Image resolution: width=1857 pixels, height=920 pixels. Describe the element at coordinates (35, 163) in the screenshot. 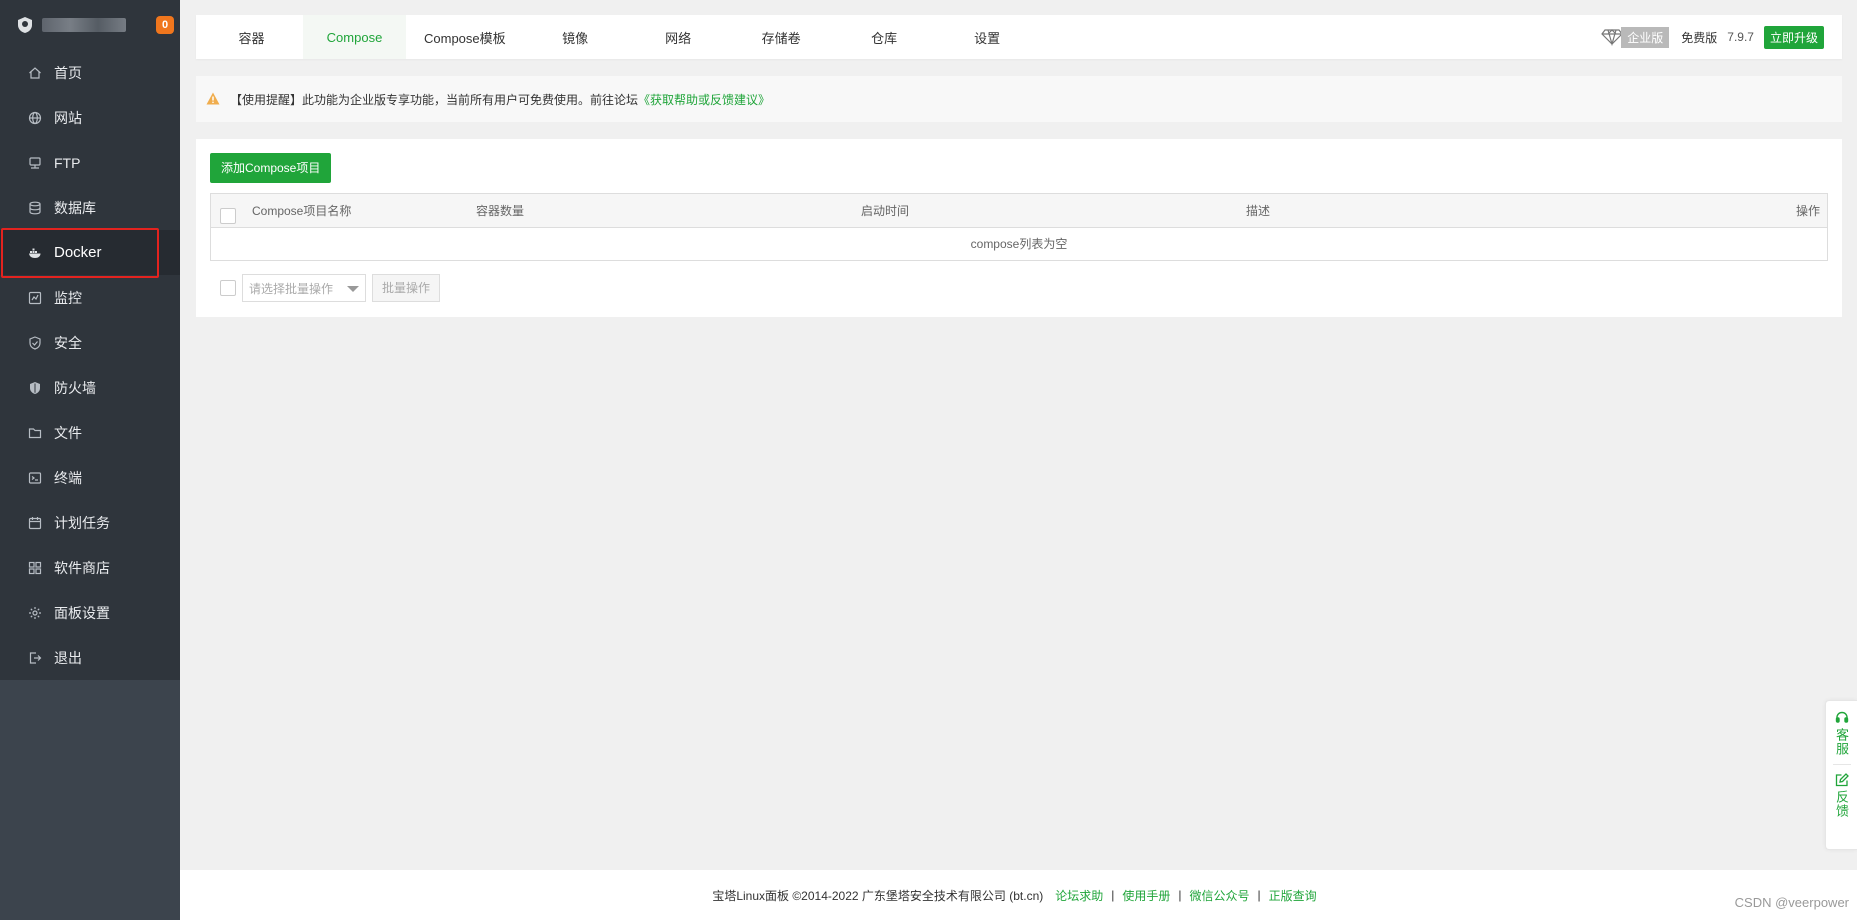

I see `ftp-icon` at that location.